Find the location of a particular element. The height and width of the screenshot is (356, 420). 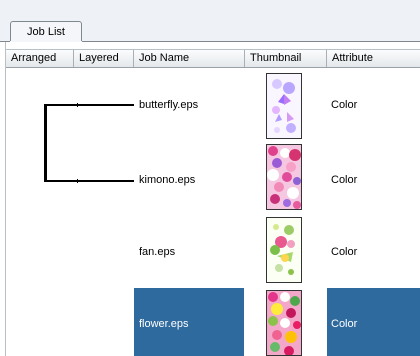

column-header-arranged: Arranged is located at coordinates (40, 58).